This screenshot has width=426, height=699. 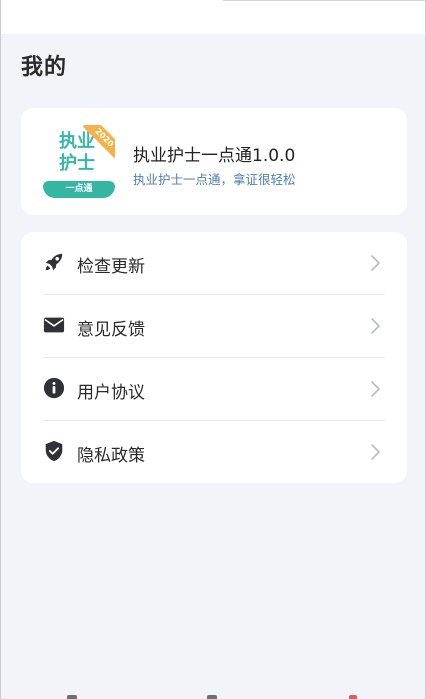 What do you see at coordinates (214, 156) in the screenshot?
I see `app-name: 执业护士一点通1.0.0` at bounding box center [214, 156].